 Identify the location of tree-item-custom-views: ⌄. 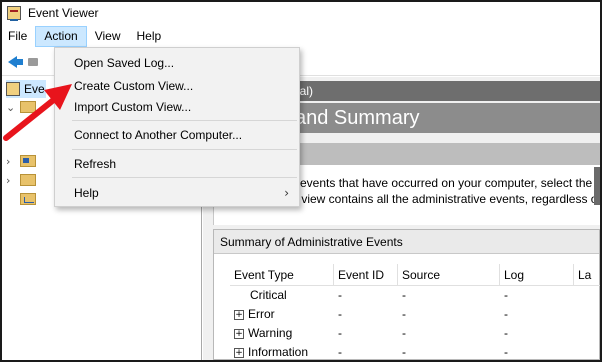
(21, 107).